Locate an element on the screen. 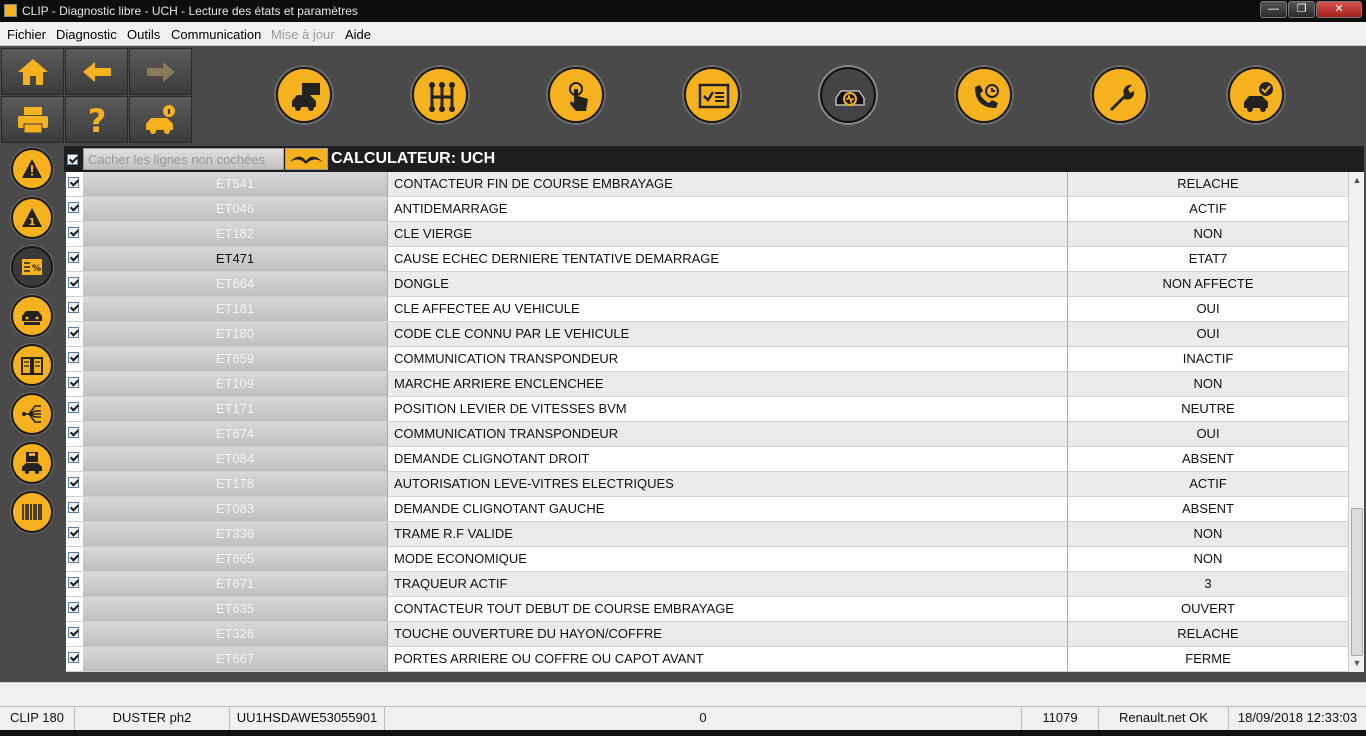  table-row: ET664 DONGLE NON AFFECTE is located at coordinates (707, 284).